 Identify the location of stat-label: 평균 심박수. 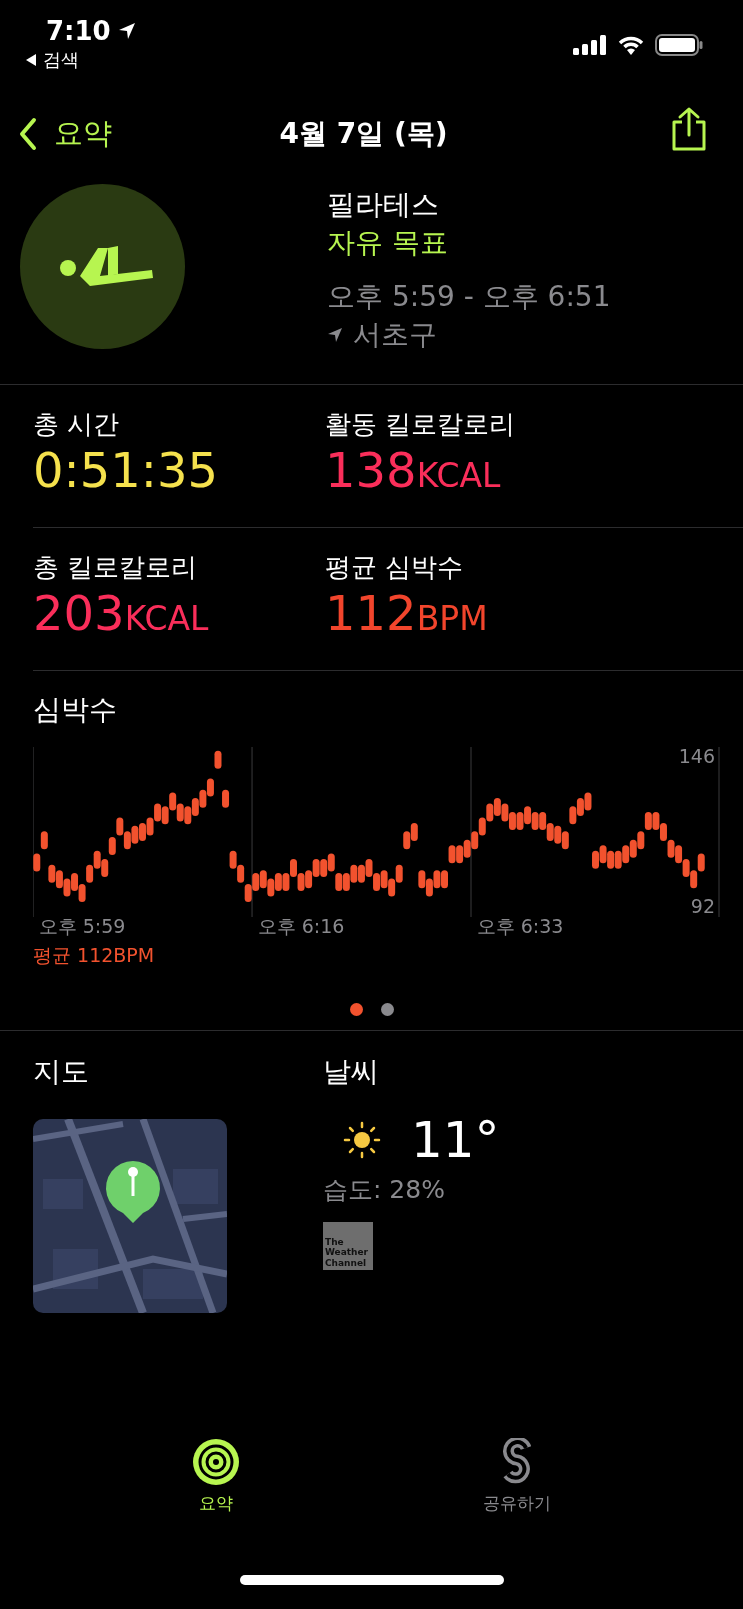
(395, 567).